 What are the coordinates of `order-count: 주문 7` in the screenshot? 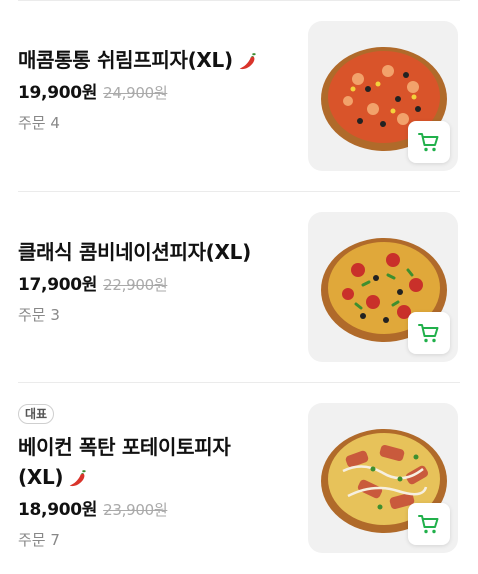 It's located at (39, 540).